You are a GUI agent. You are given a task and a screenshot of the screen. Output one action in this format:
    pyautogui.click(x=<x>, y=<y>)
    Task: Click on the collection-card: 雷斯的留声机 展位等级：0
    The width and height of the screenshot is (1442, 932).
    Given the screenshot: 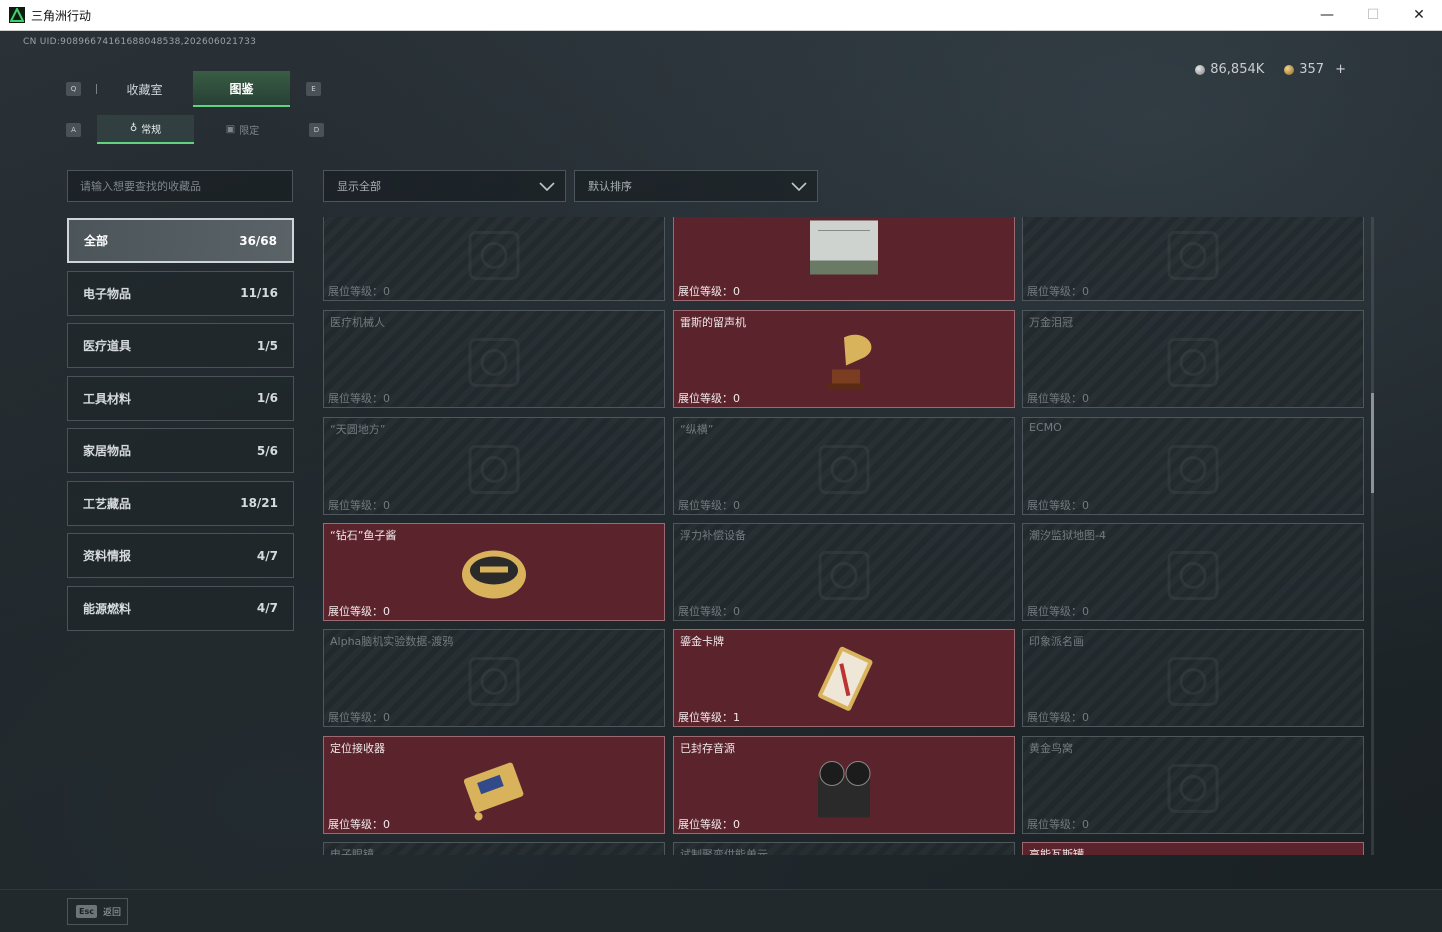 What is the action you would take?
    pyautogui.click(x=844, y=359)
    